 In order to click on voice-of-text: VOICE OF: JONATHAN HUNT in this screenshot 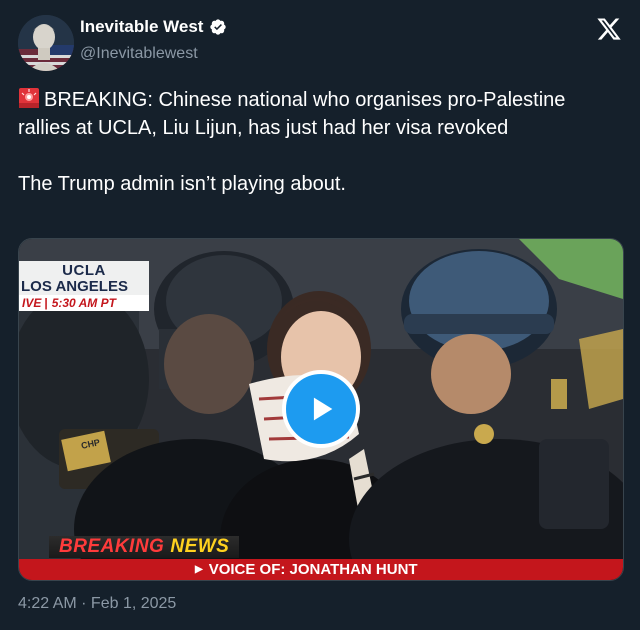, I will do `click(313, 569)`.